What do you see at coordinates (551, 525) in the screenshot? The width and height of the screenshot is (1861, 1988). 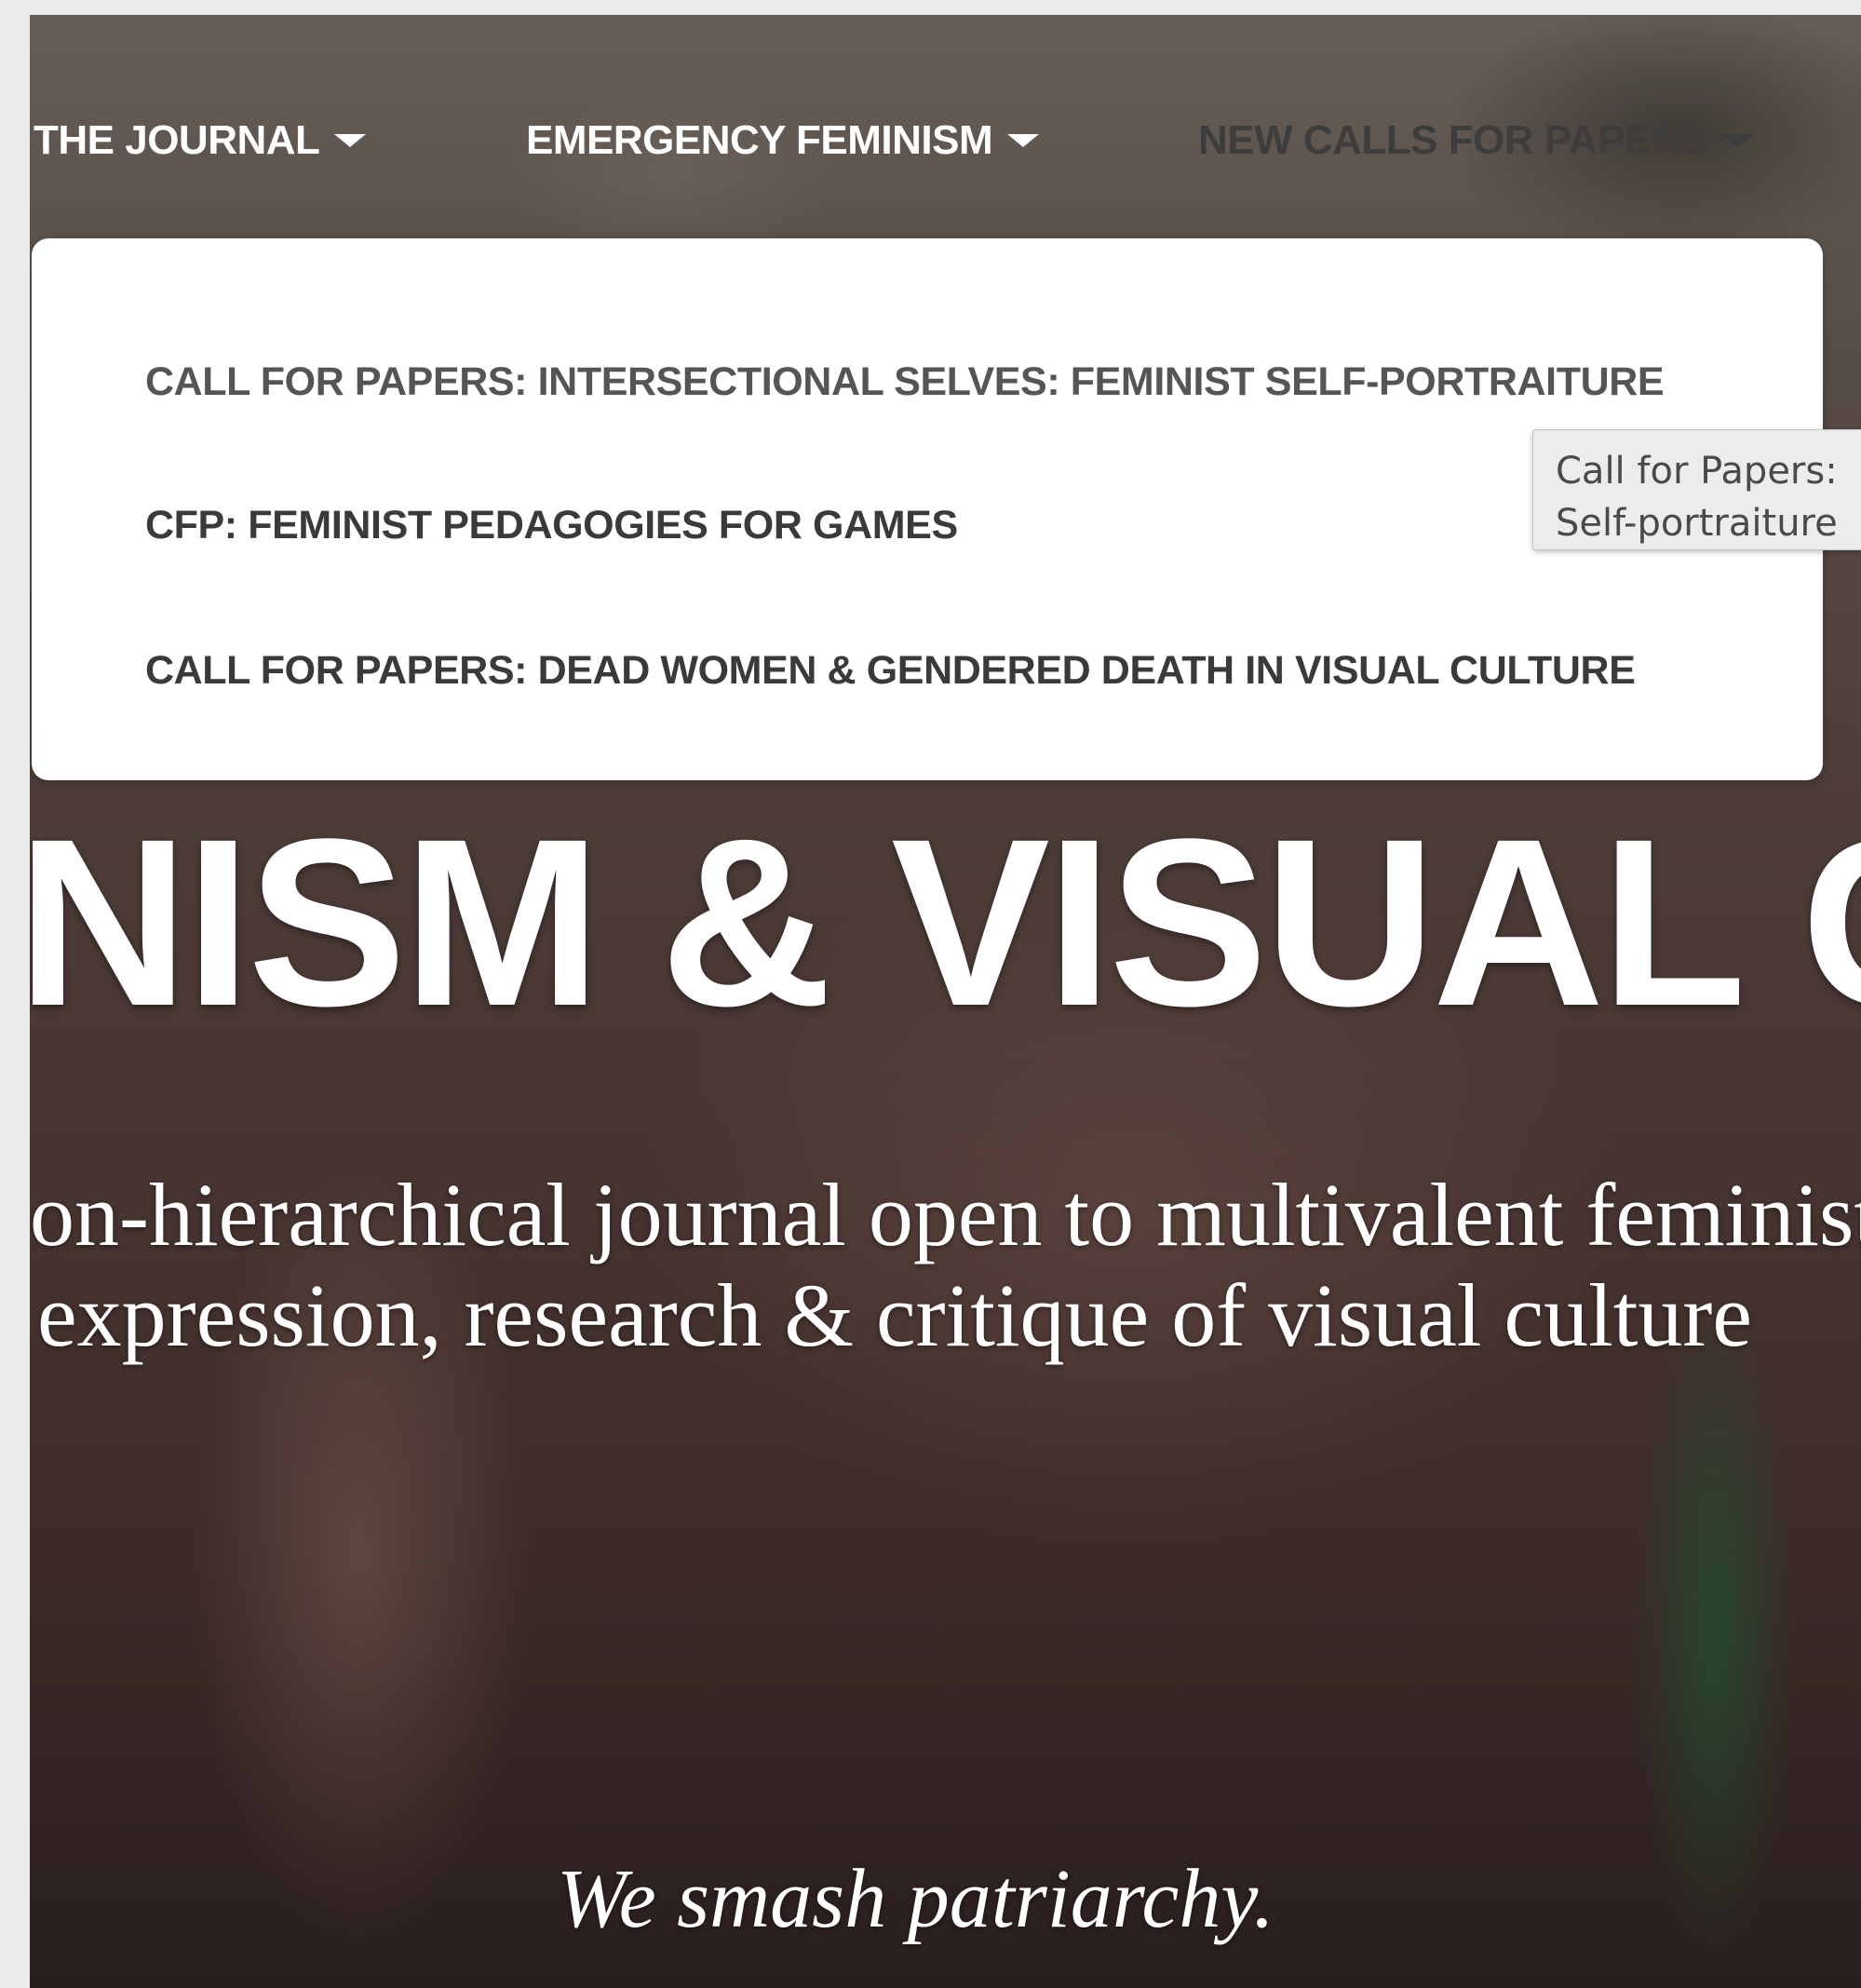 I see `dropdown-item-feminist-pedagogies: CFP: FEMINIST PEDAGOGIES FOR GAMES` at bounding box center [551, 525].